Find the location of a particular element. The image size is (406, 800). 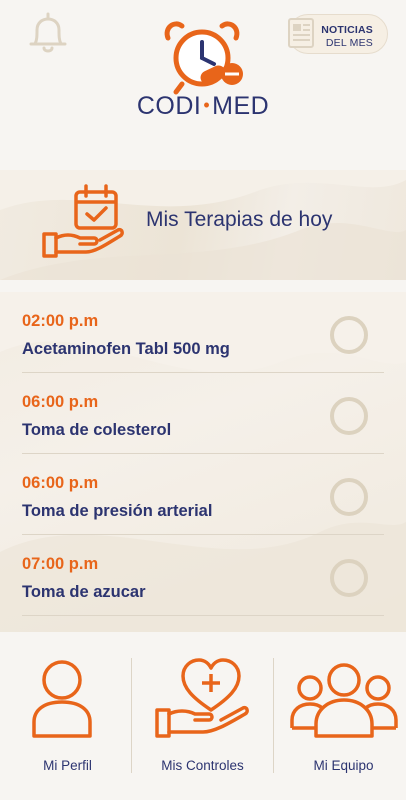

nav-label: Mi Equipo is located at coordinates (343, 765).